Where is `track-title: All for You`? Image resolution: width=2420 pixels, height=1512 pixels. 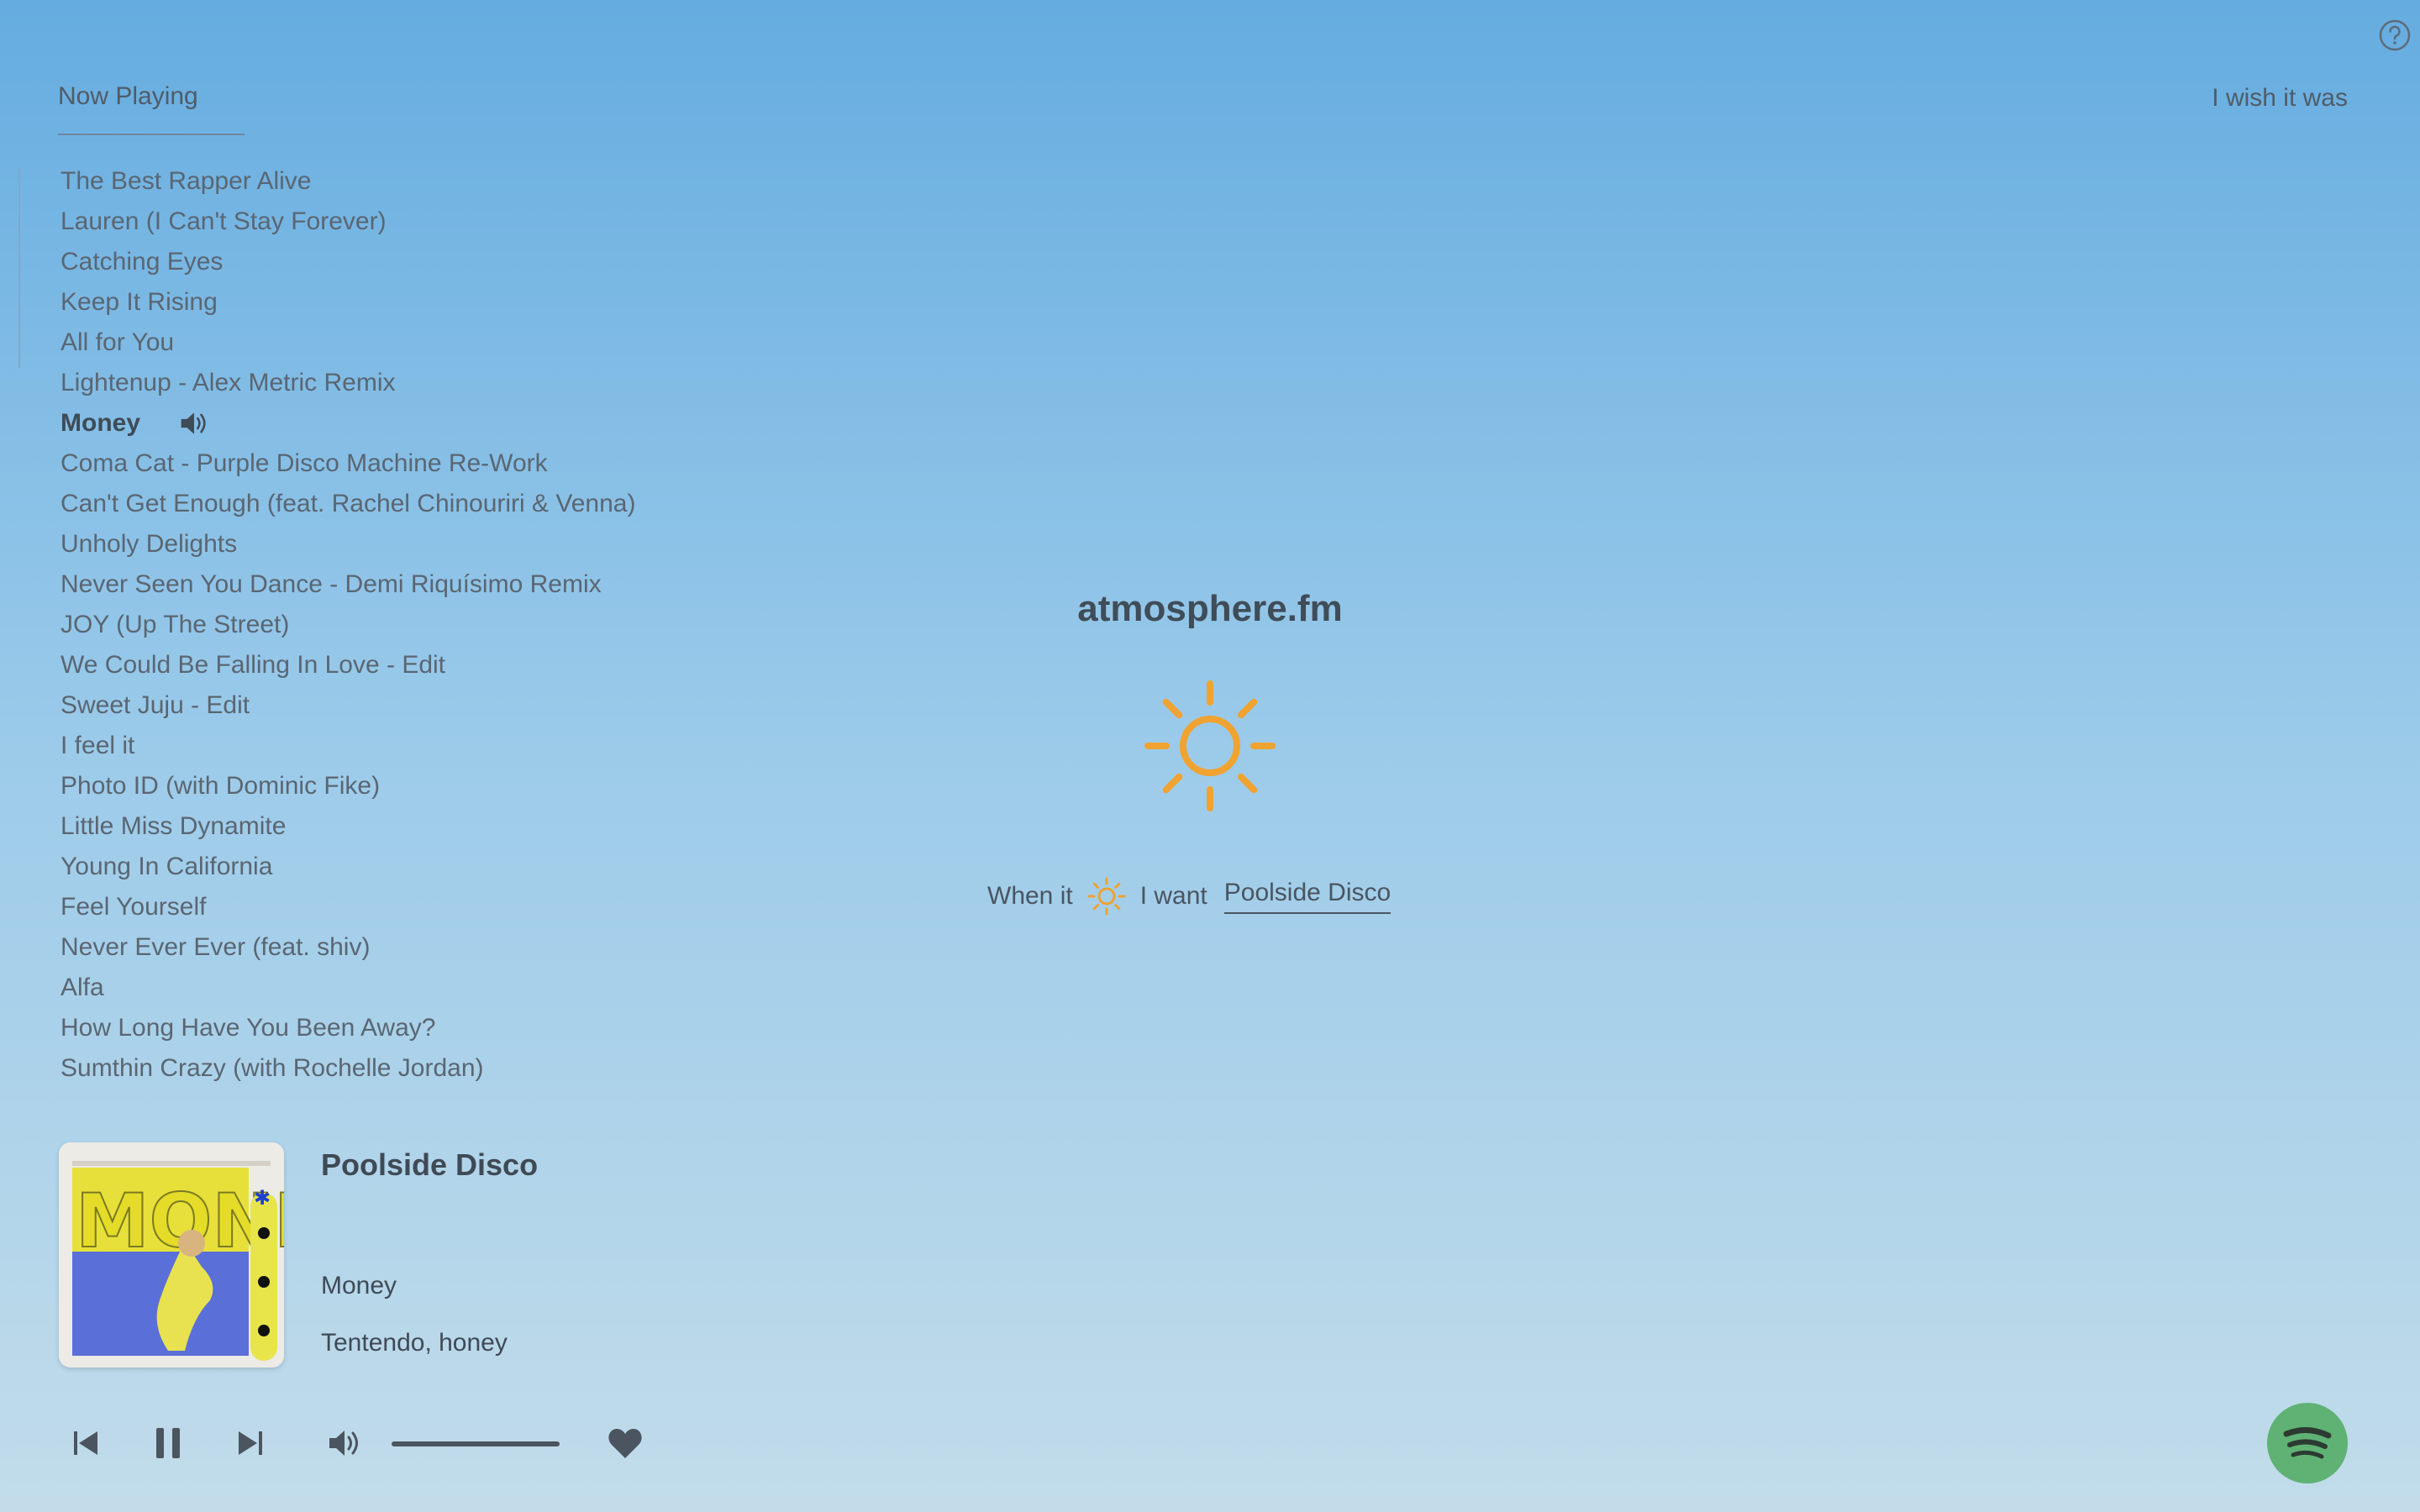
track-title: All for You is located at coordinates (117, 342).